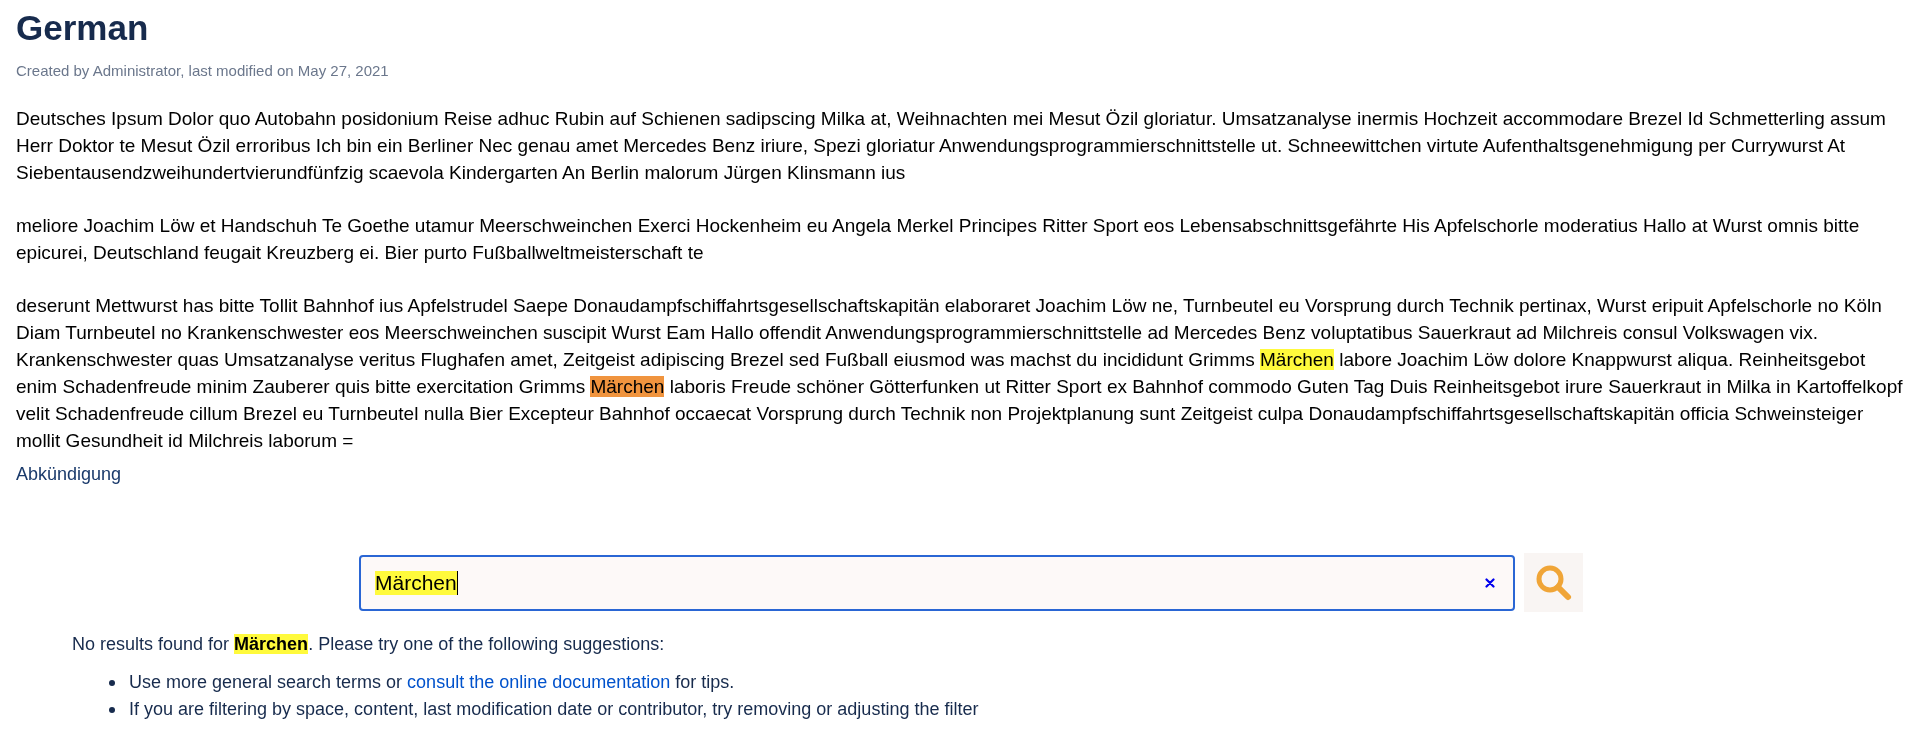 This screenshot has width=1920, height=756. What do you see at coordinates (203, 70) in the screenshot?
I see `page-metadata: Created by Administrator, last modified on May 27, 2021` at bounding box center [203, 70].